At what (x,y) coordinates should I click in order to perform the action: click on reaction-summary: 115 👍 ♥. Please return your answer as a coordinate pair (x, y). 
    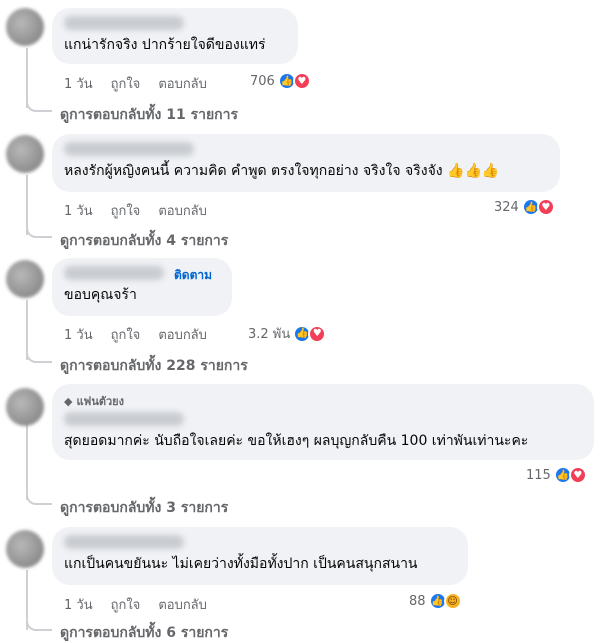
    Looking at the image, I should click on (556, 475).